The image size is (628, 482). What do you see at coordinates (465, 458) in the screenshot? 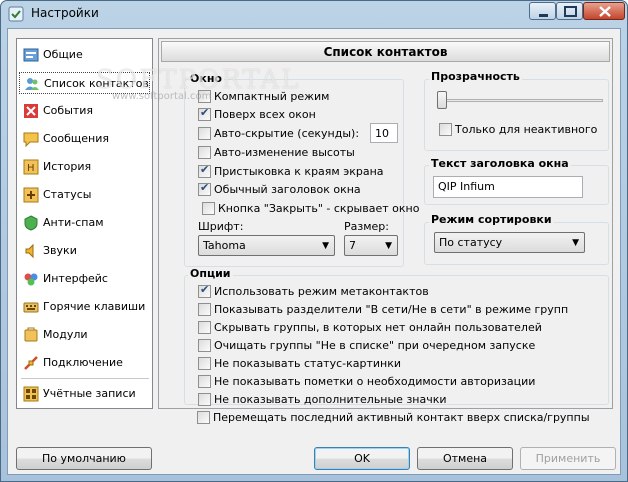
I see `cancel-button: Отмена` at bounding box center [465, 458].